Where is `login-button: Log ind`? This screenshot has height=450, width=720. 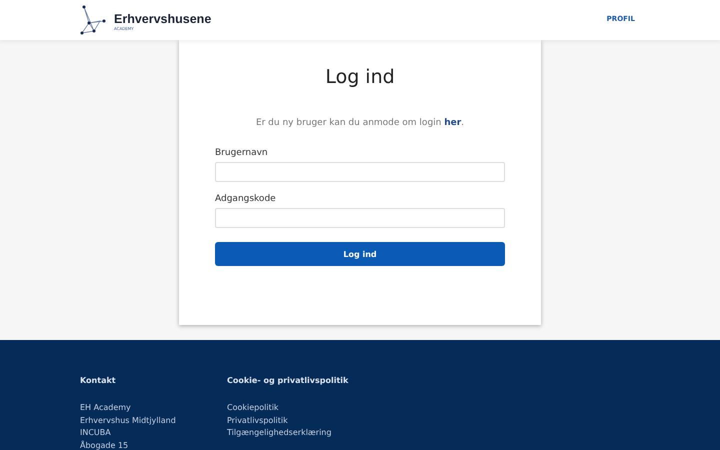
login-button: Log ind is located at coordinates (360, 254).